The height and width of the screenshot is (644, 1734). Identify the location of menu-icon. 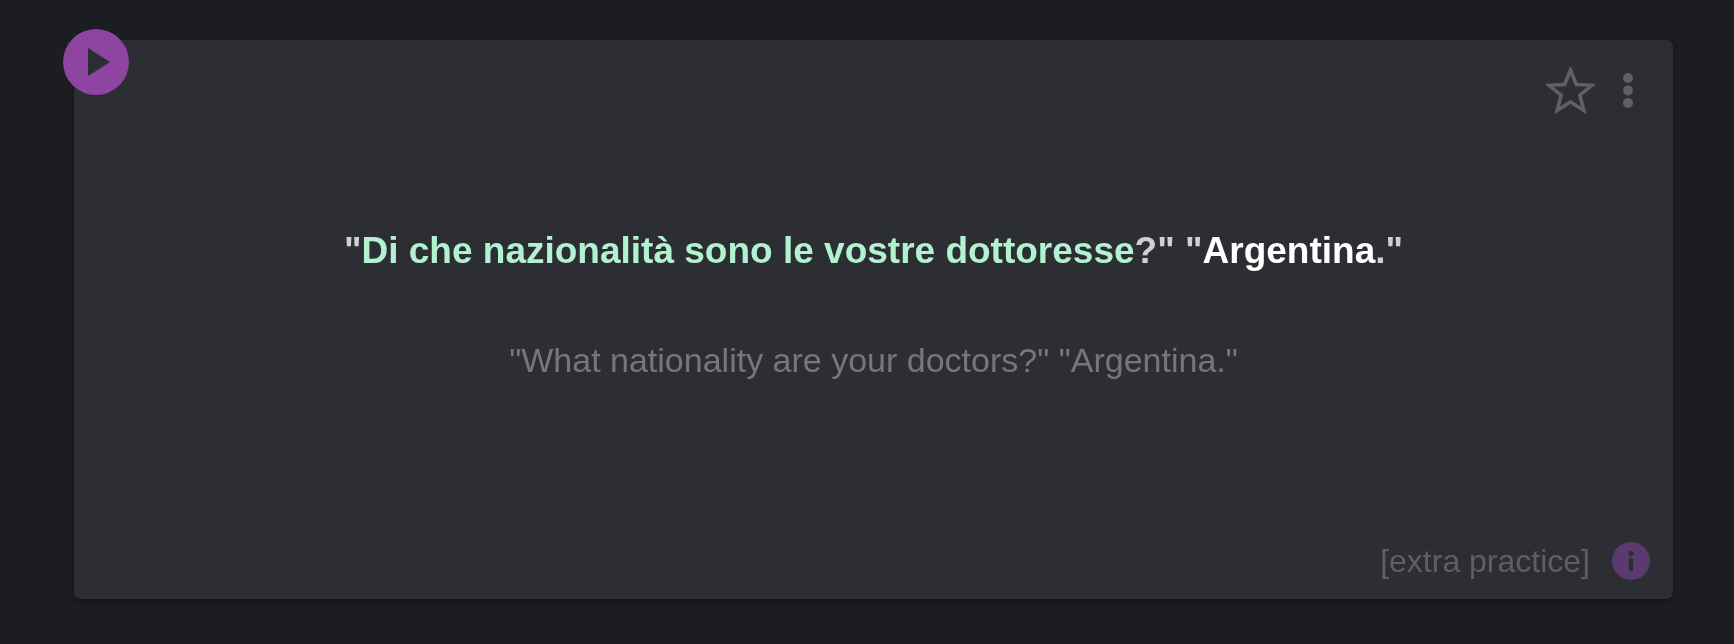
(1628, 90).